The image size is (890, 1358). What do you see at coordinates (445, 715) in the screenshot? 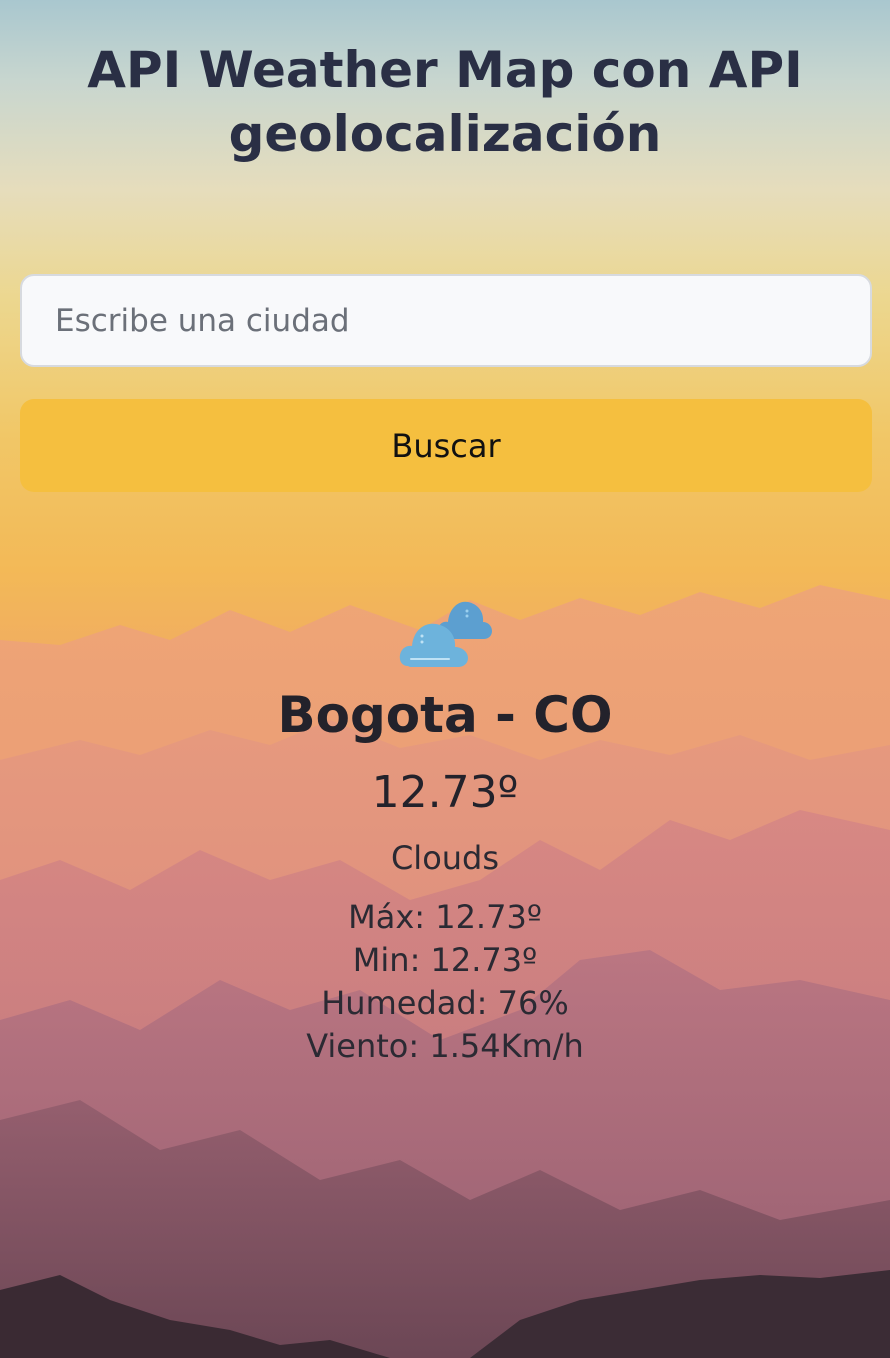
I see `city-name: Bogota - CO` at bounding box center [445, 715].